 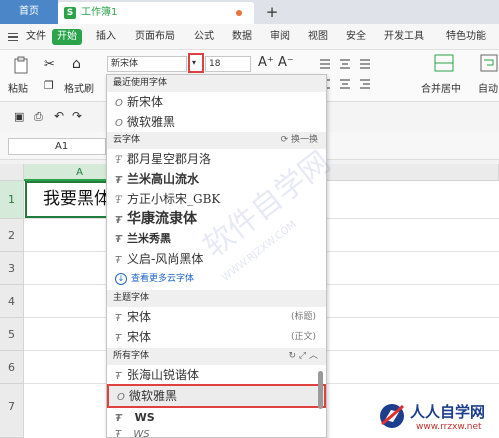 I want to click on font-size-input: 18, so click(x=228, y=64).